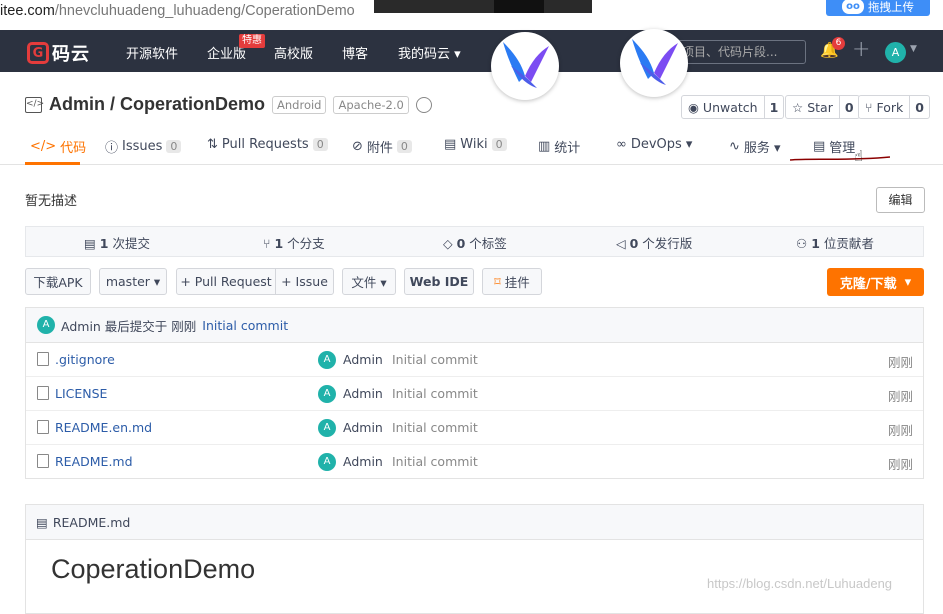 The width and height of the screenshot is (943, 614). What do you see at coordinates (58, 146) in the screenshot?
I see `tab-code: </> 代码` at bounding box center [58, 146].